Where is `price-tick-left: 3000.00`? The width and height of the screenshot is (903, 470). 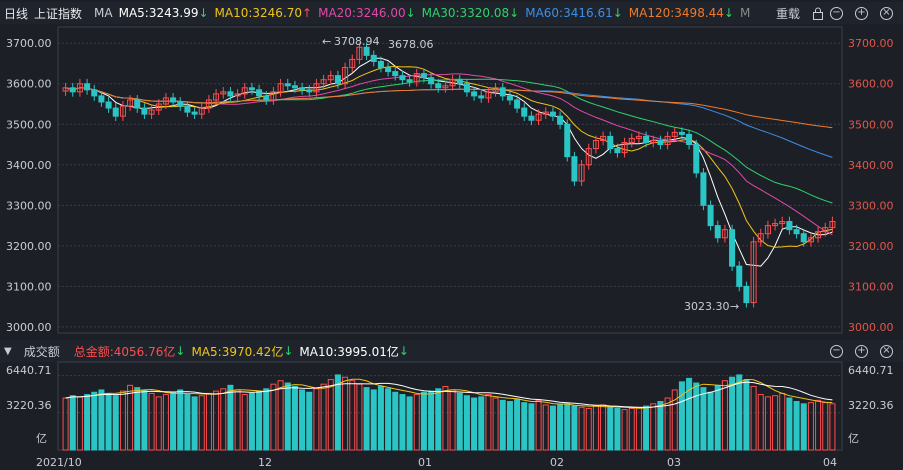 price-tick-left: 3000.00 is located at coordinates (29, 327).